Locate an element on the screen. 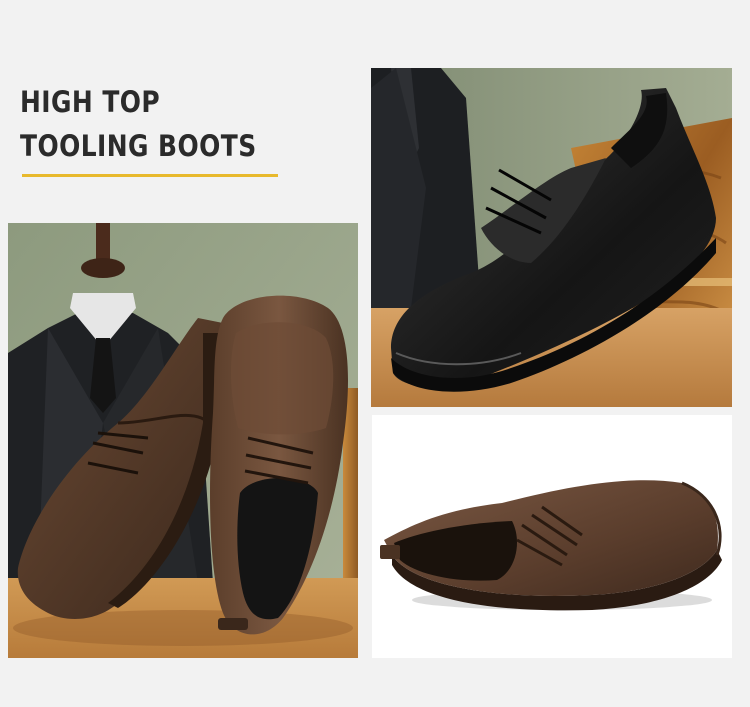 This screenshot has height=707, width=750. headline-line-2: TOOLING BOOTS is located at coordinates (138, 146).